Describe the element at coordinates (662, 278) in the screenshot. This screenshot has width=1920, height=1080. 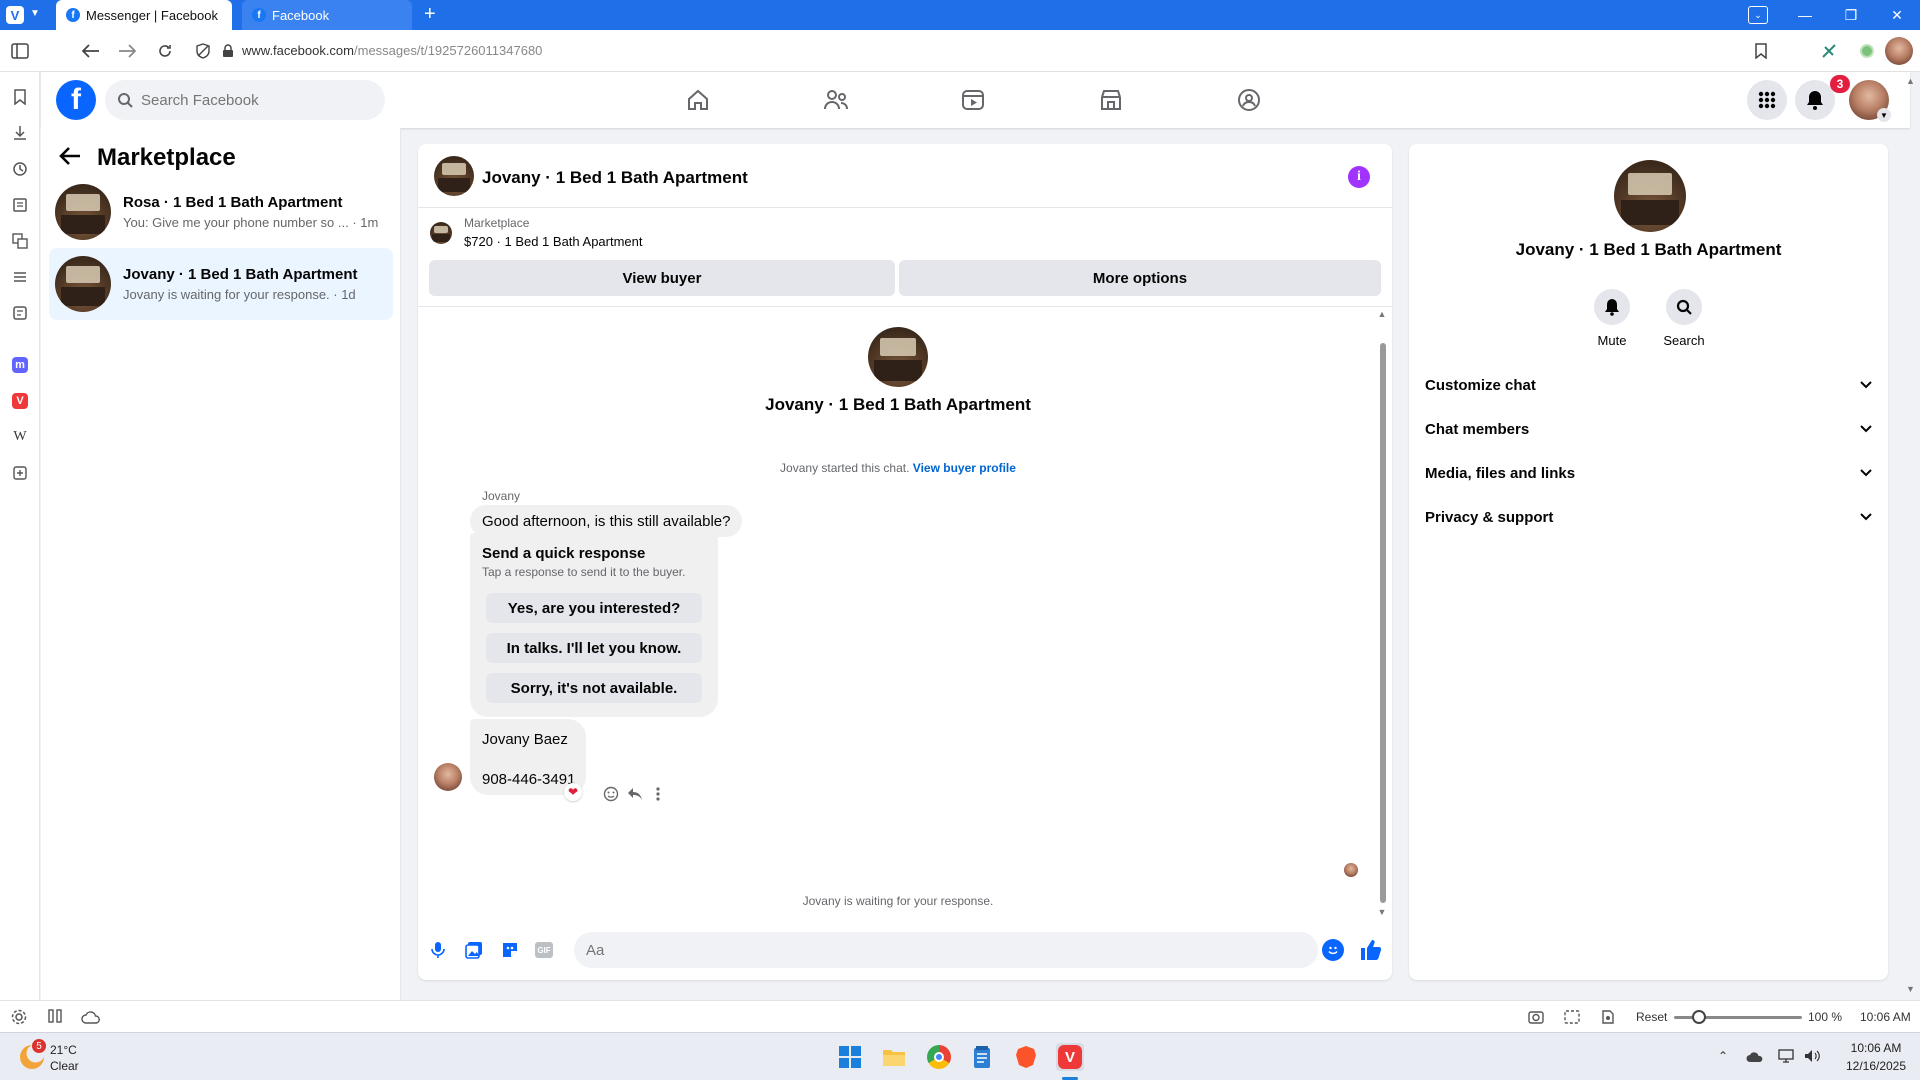
I see `view-buyer-button: View buyer` at that location.